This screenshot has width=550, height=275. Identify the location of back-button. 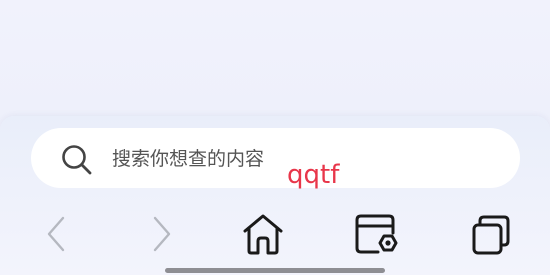
(58, 234).